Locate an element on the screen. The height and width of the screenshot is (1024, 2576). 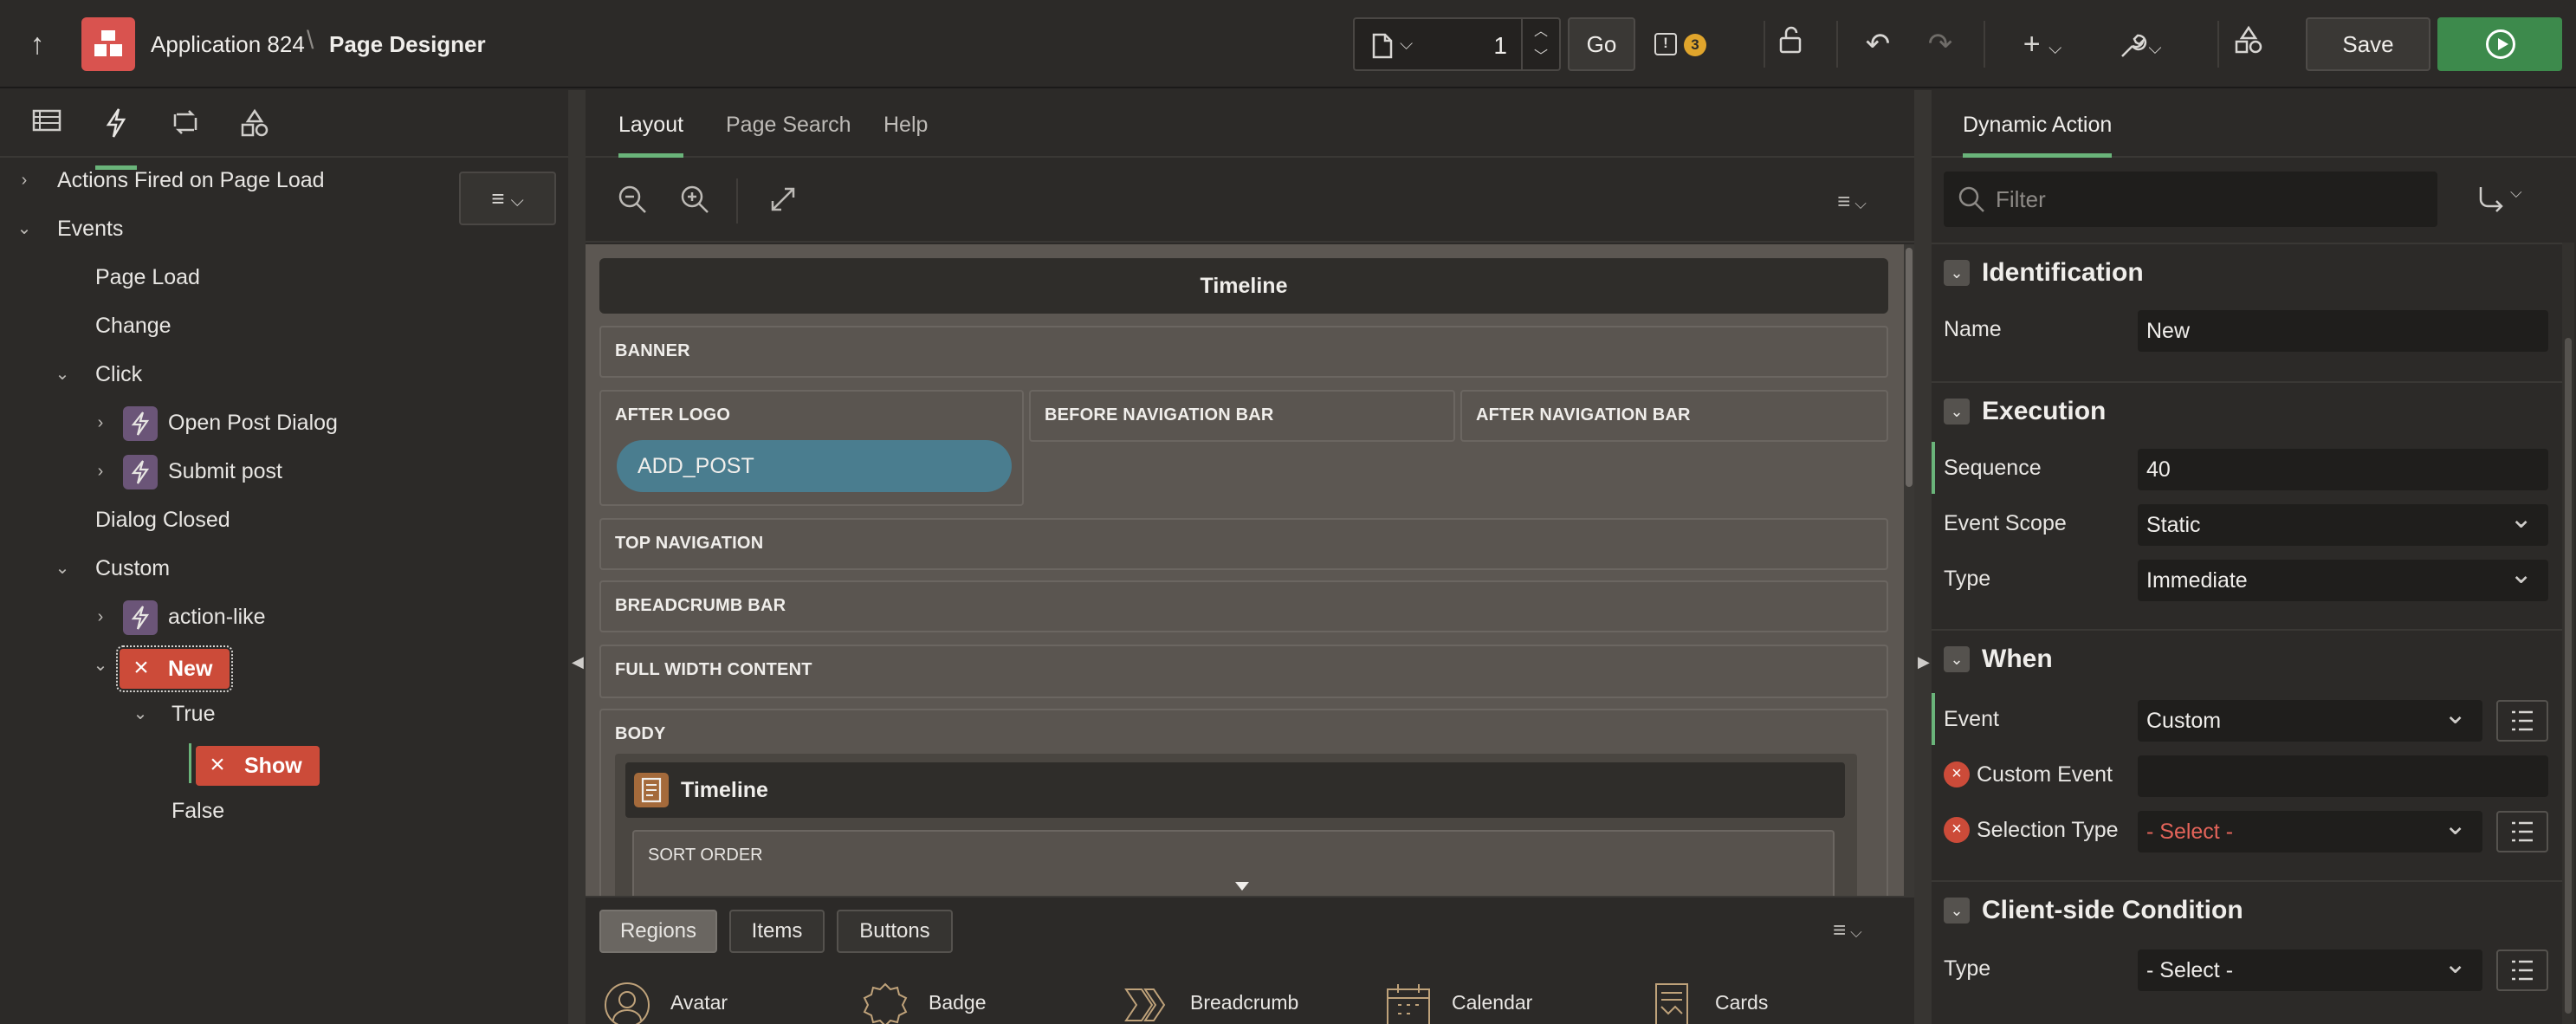
go-to-group-icon: ⌵ is located at coordinates (2506, 201).